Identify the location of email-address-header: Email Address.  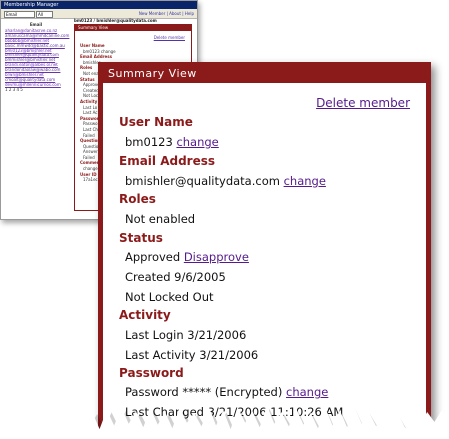
(167, 161).